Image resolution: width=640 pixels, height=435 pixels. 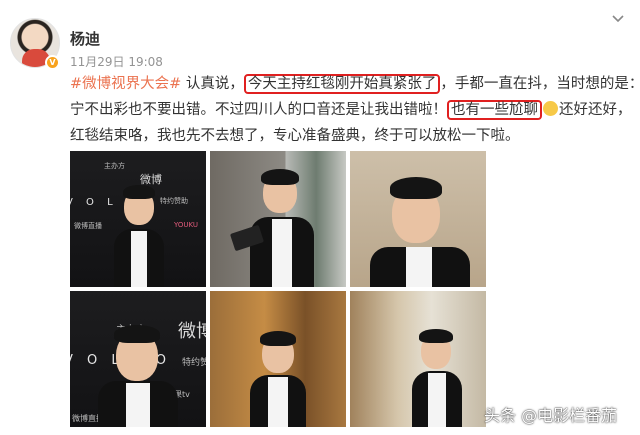 I want to click on post-timestamp: 11月29日 19:08, so click(x=116, y=61).